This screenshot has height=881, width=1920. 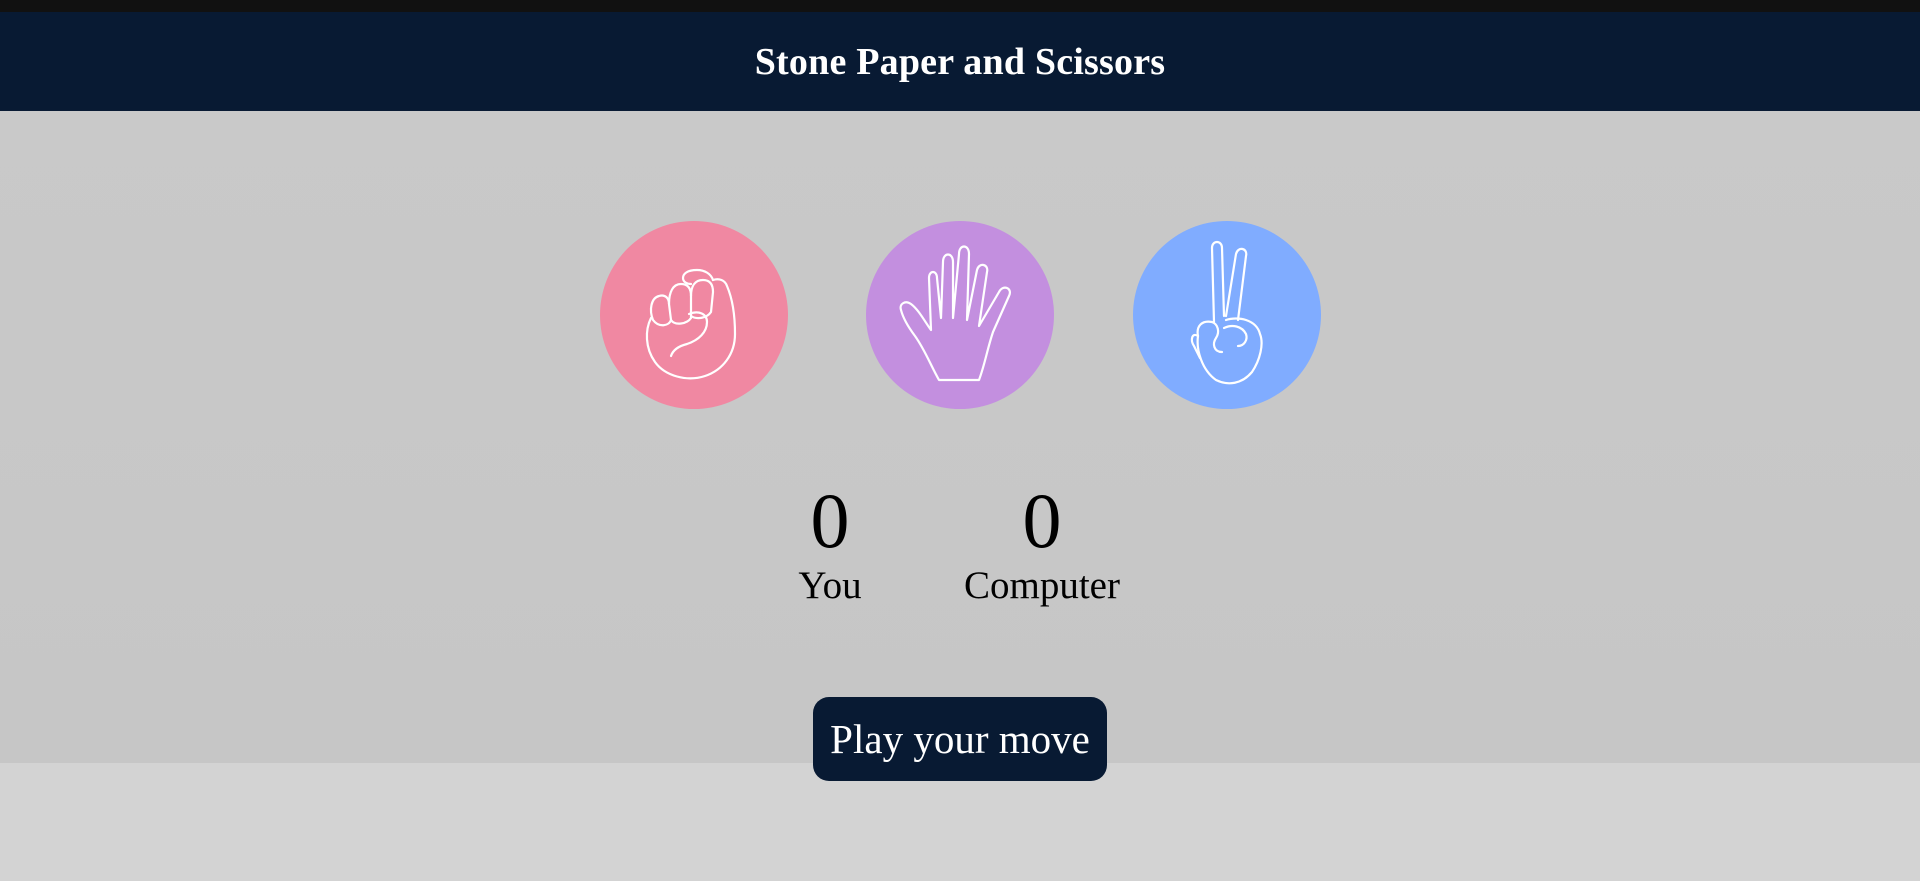 I want to click on paper-choice-button, so click(x=960, y=315).